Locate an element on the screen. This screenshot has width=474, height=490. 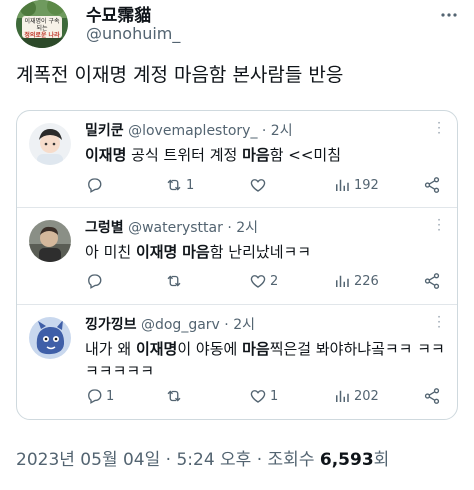
like-button: 1 is located at coordinates (263, 396).